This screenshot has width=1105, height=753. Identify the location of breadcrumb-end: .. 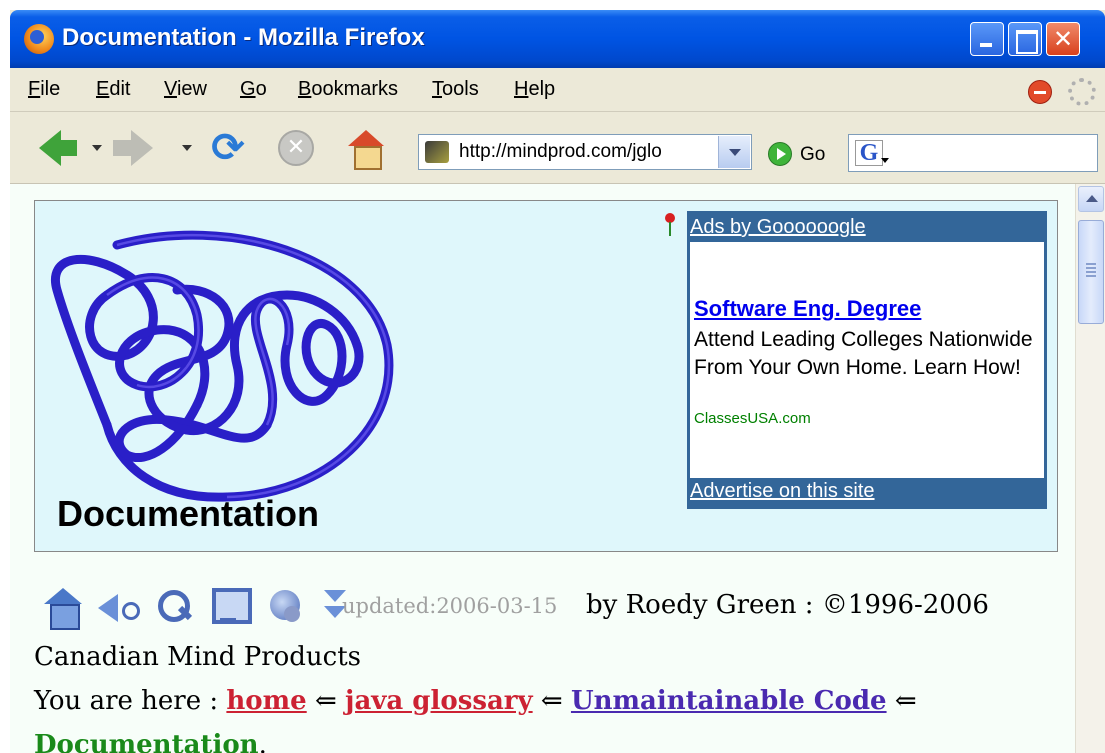
(262, 741).